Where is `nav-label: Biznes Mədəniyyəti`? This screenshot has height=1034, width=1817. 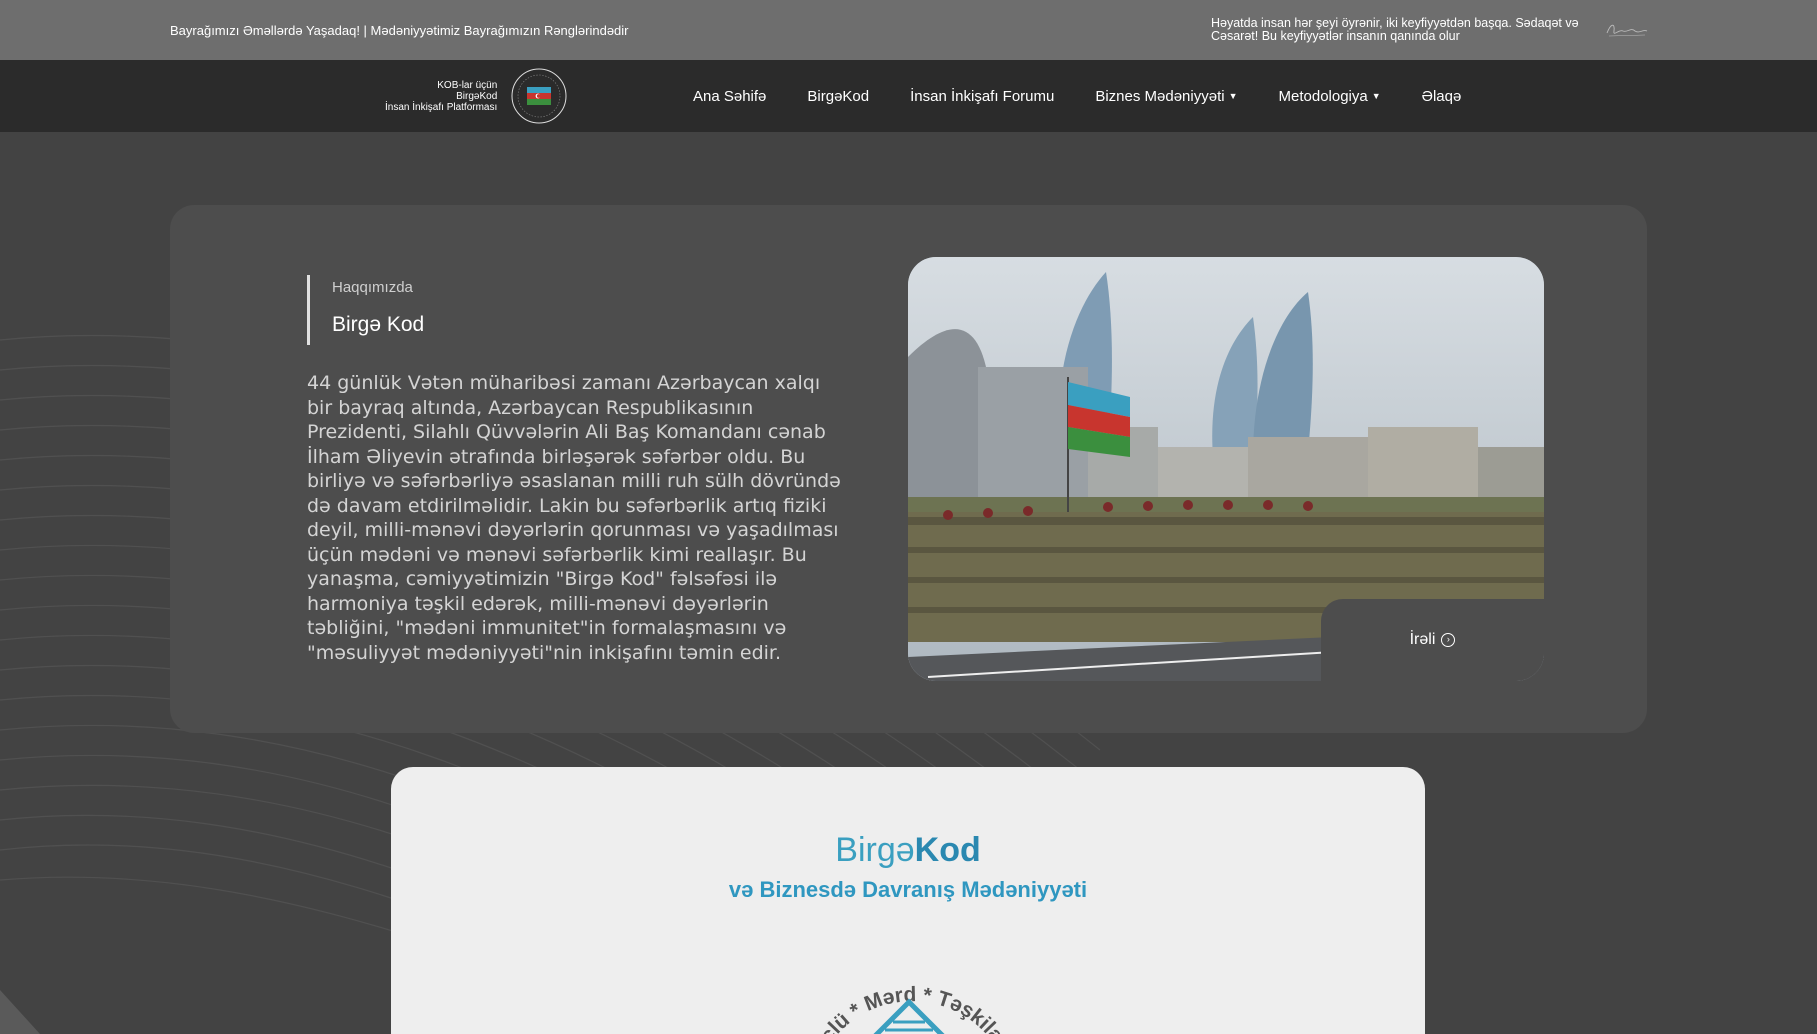 nav-label: Biznes Mədəniyyəti is located at coordinates (1160, 96).